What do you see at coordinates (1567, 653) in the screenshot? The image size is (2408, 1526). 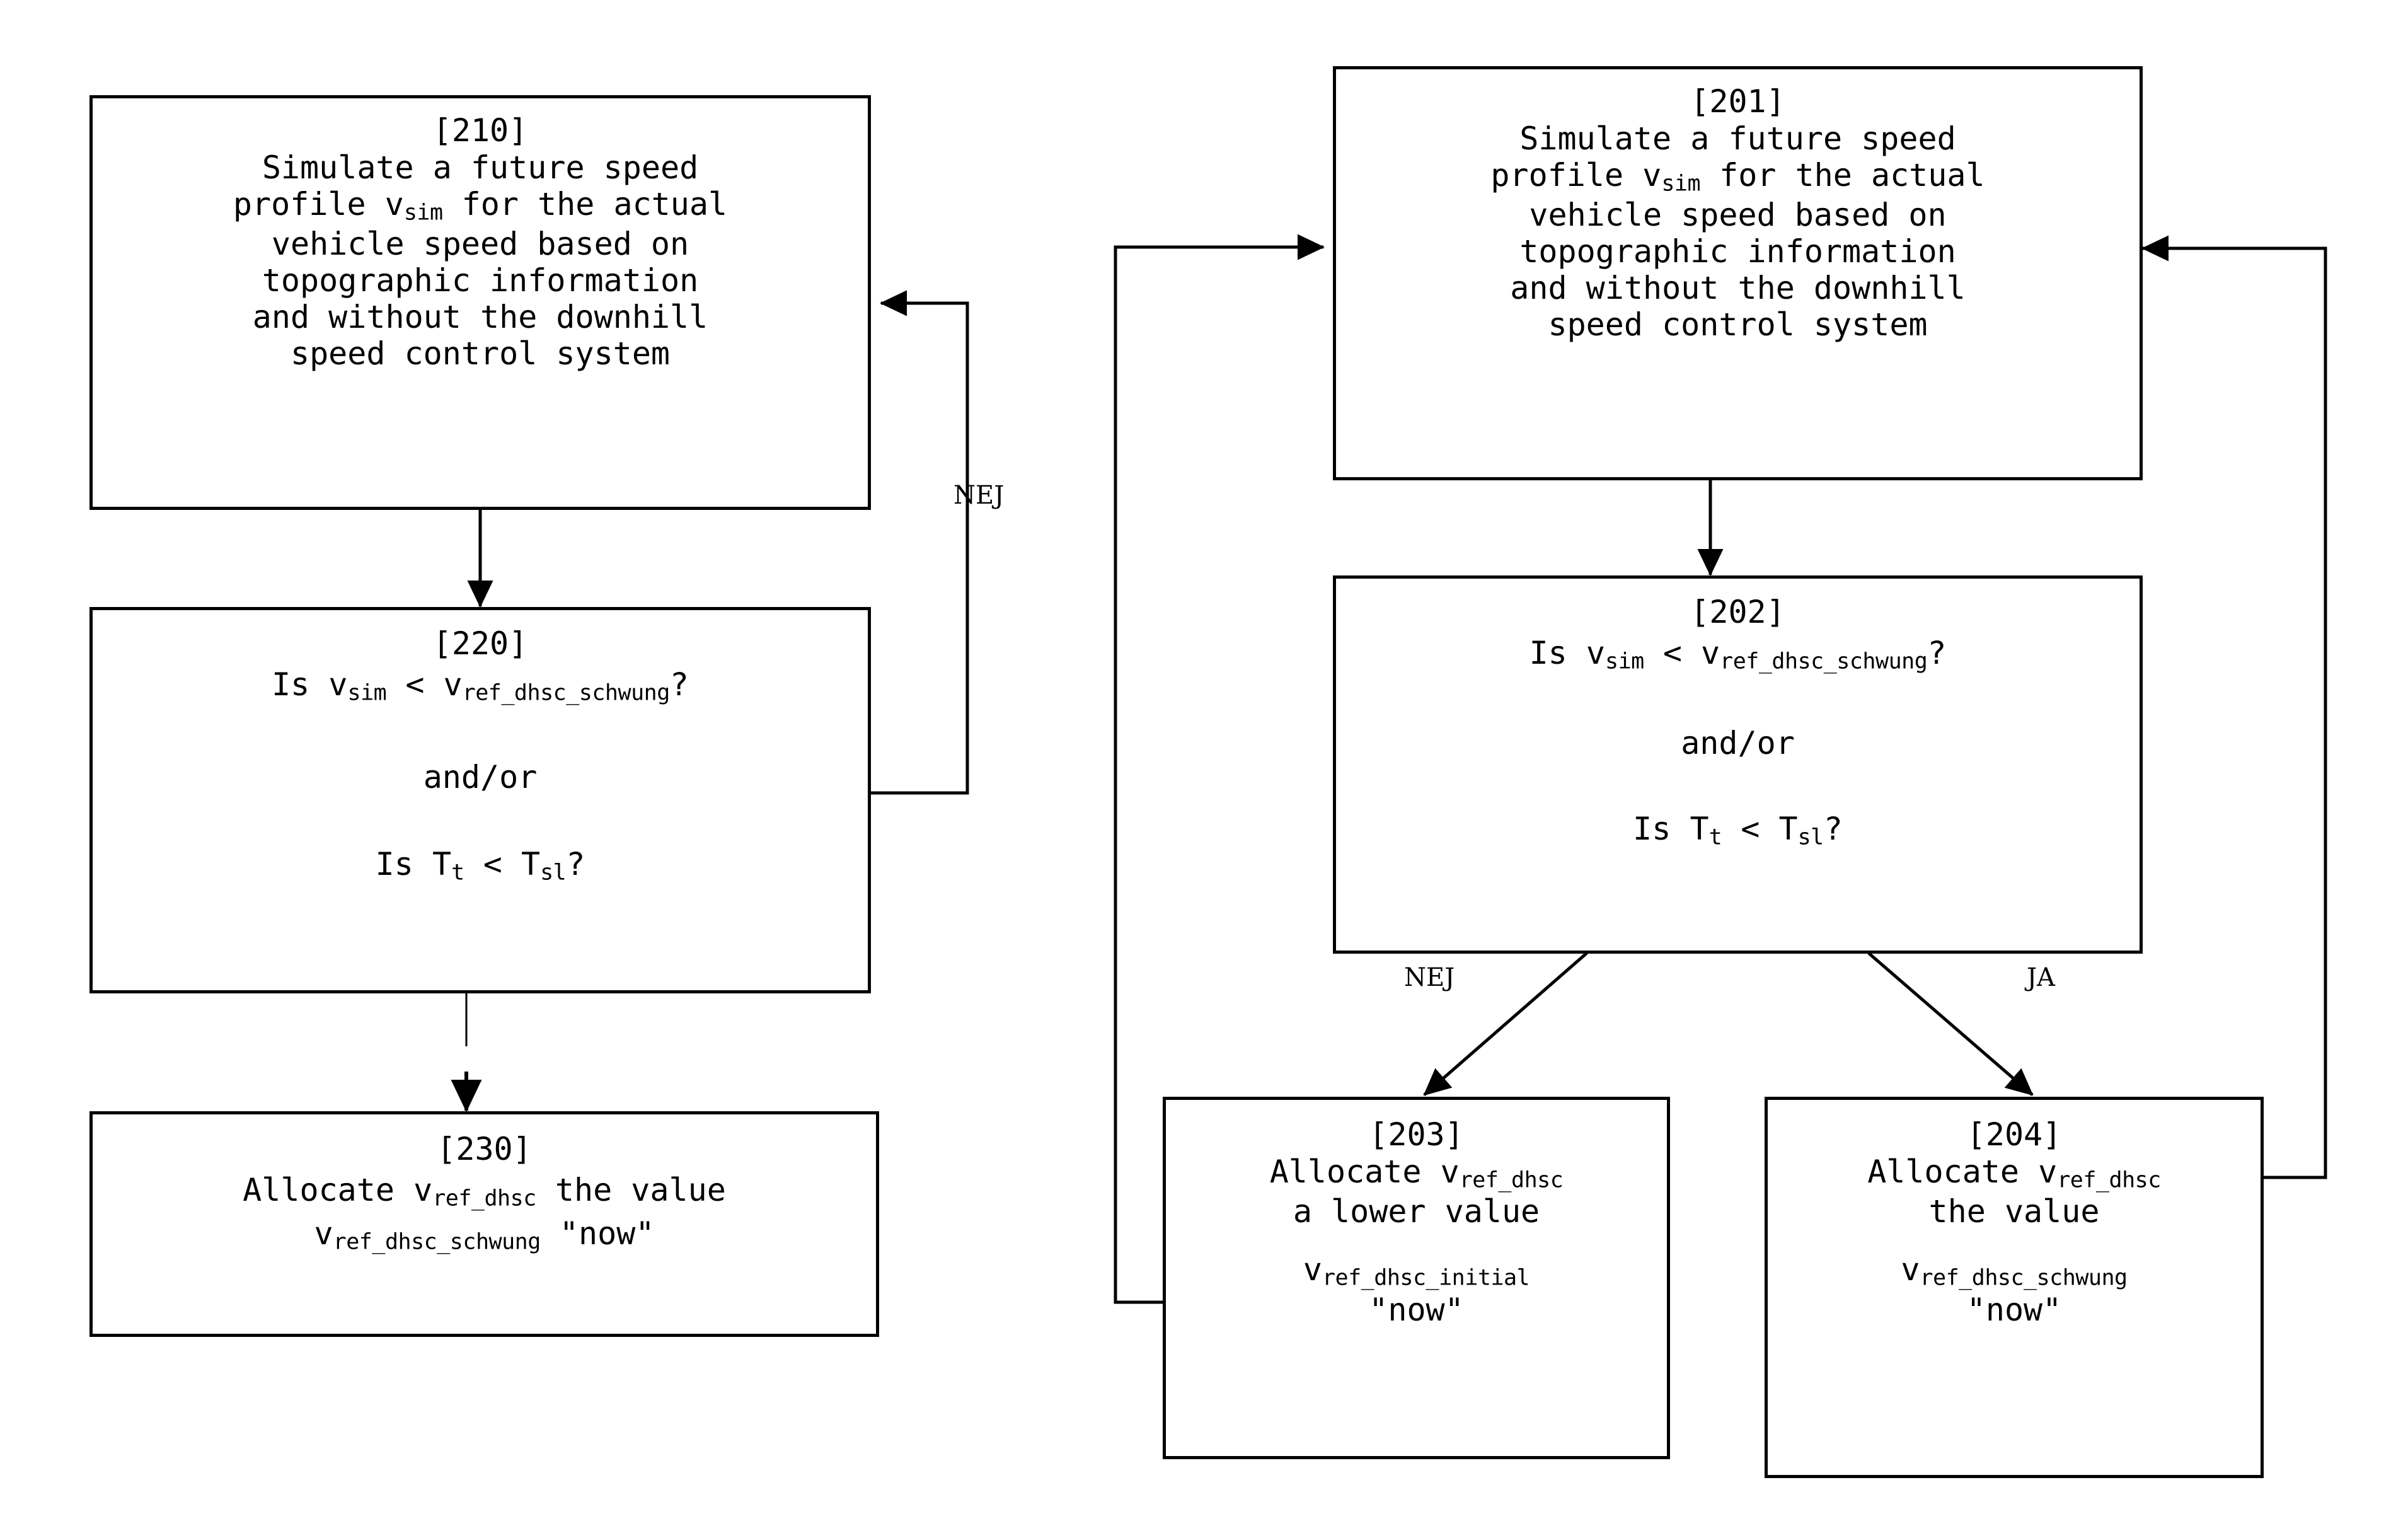 I see `node-202-q1-pre: Is v` at bounding box center [1567, 653].